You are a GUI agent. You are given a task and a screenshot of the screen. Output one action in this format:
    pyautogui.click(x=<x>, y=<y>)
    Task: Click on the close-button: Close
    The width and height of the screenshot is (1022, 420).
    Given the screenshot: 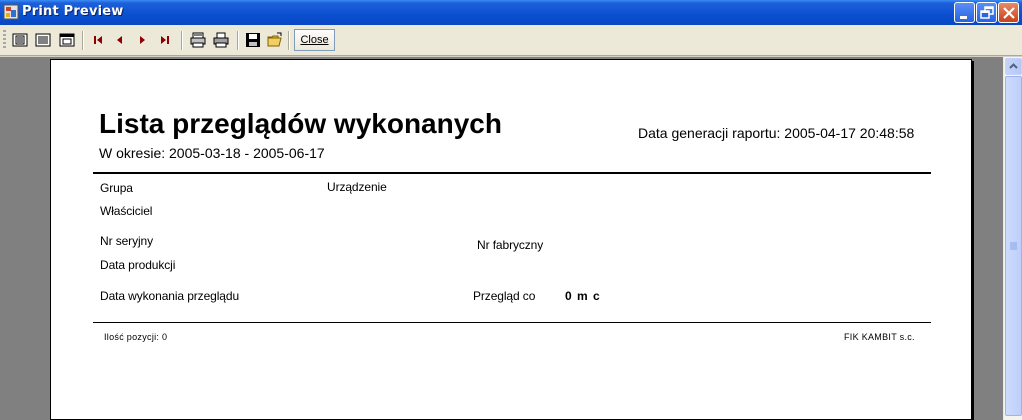 What is the action you would take?
    pyautogui.click(x=314, y=40)
    